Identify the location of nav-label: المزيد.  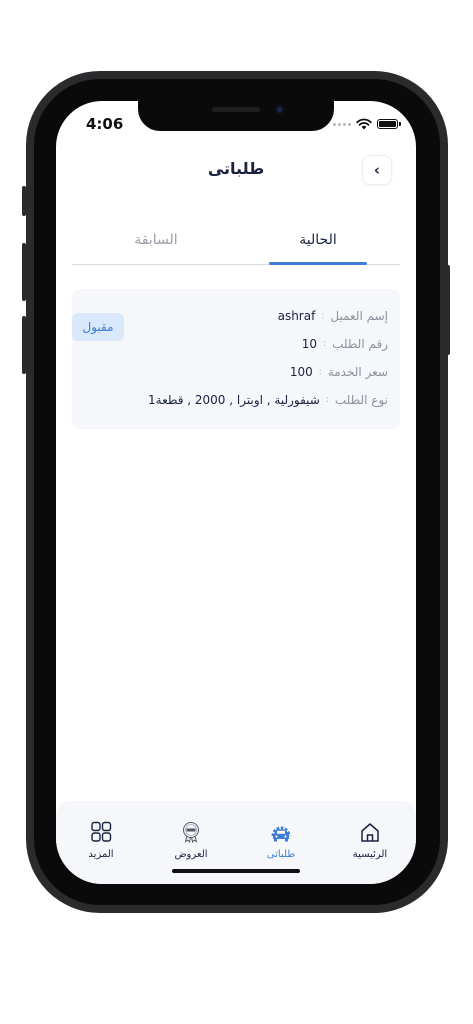
(101, 854).